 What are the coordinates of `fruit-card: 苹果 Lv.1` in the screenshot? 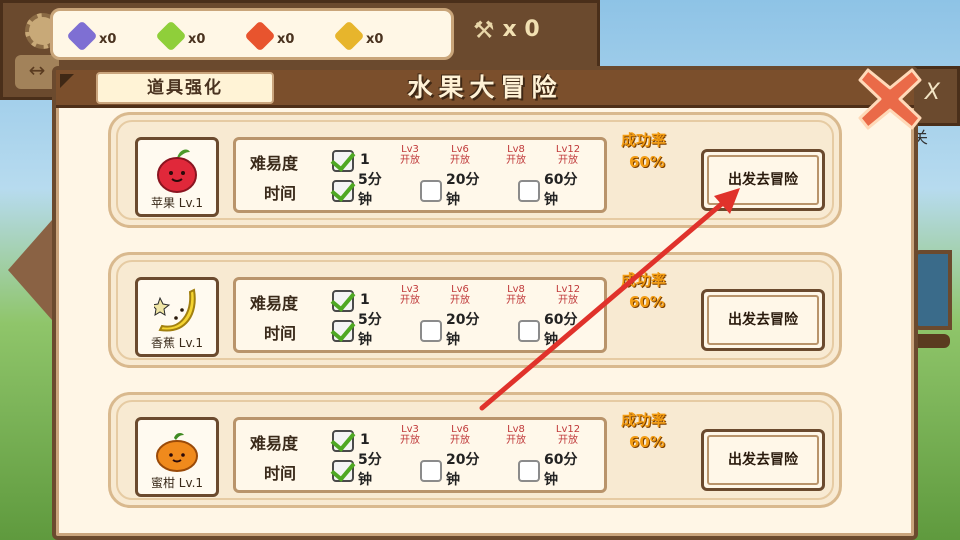 It's located at (177, 177).